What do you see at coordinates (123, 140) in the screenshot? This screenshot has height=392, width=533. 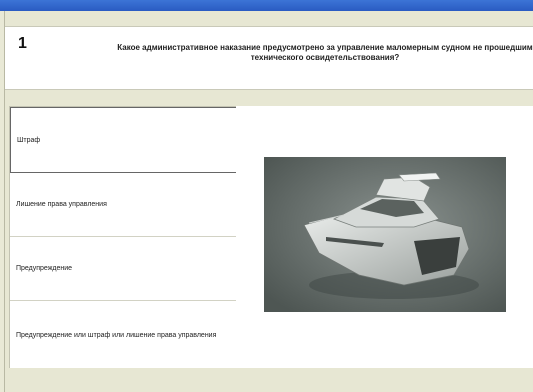 I see `answer-option-1: Штраф` at bounding box center [123, 140].